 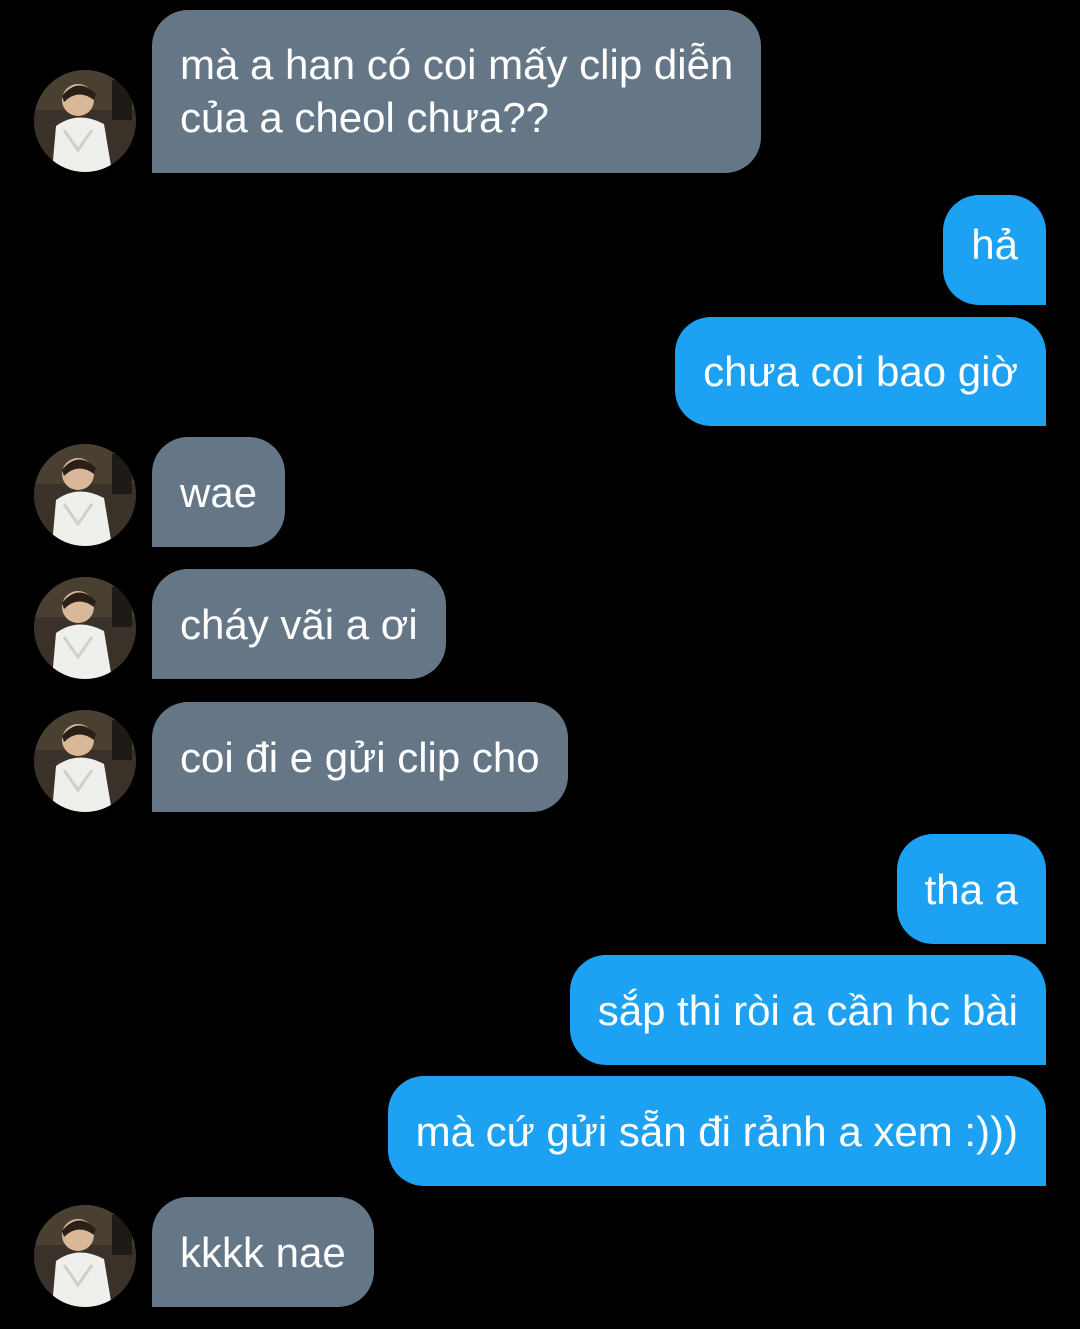 I want to click on message-text: chưa coi bao giờ, so click(x=860, y=371).